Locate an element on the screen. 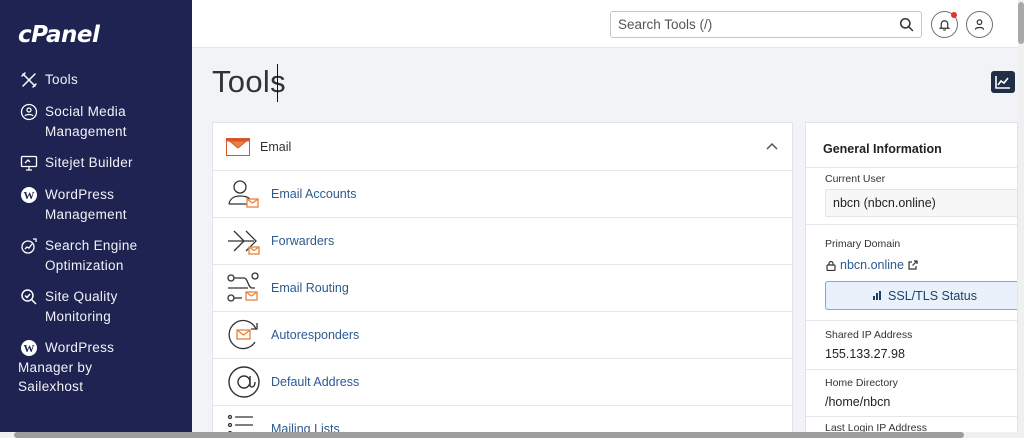 The width and height of the screenshot is (1024, 438). tools-icon is located at coordinates (29, 80).